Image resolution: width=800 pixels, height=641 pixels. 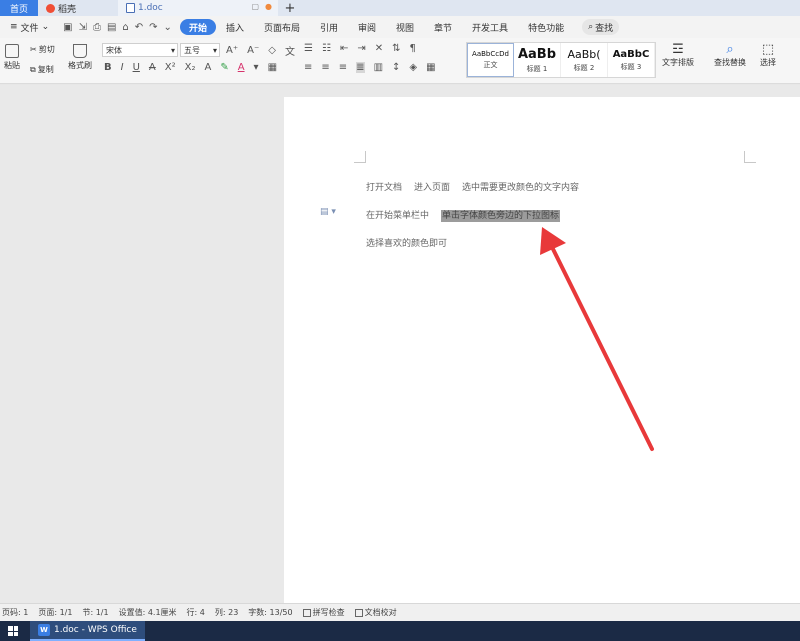 I want to click on distributed-icon: ▥, so click(x=378, y=67).